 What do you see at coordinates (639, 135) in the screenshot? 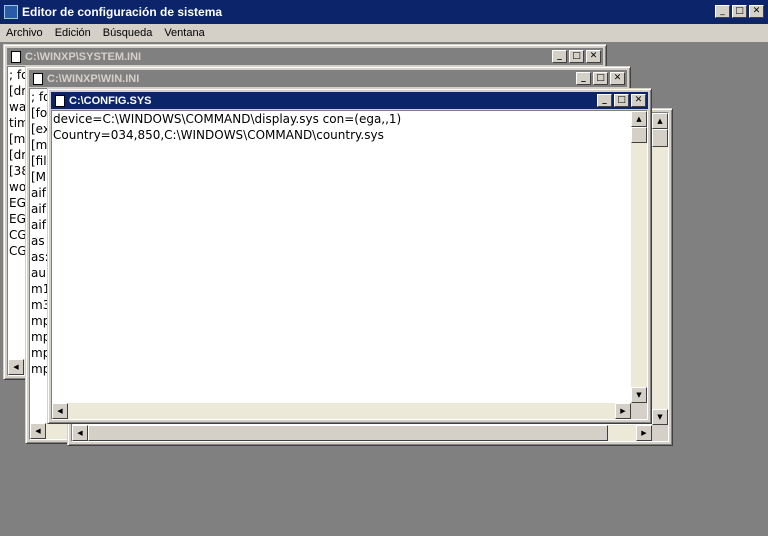
I see `config-sys-vertical-thumb` at bounding box center [639, 135].